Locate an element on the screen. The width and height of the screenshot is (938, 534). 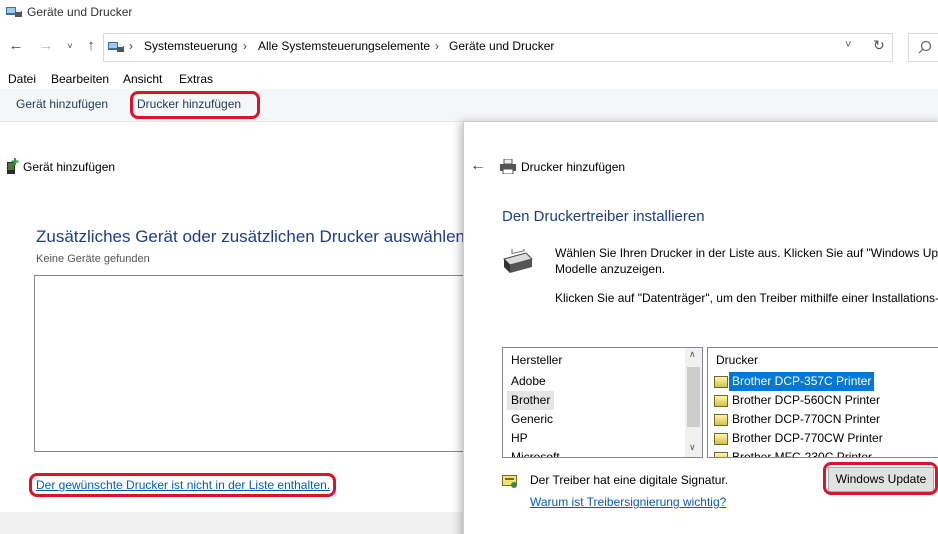
scroll-up-icon: ∧ is located at coordinates (692, 354).